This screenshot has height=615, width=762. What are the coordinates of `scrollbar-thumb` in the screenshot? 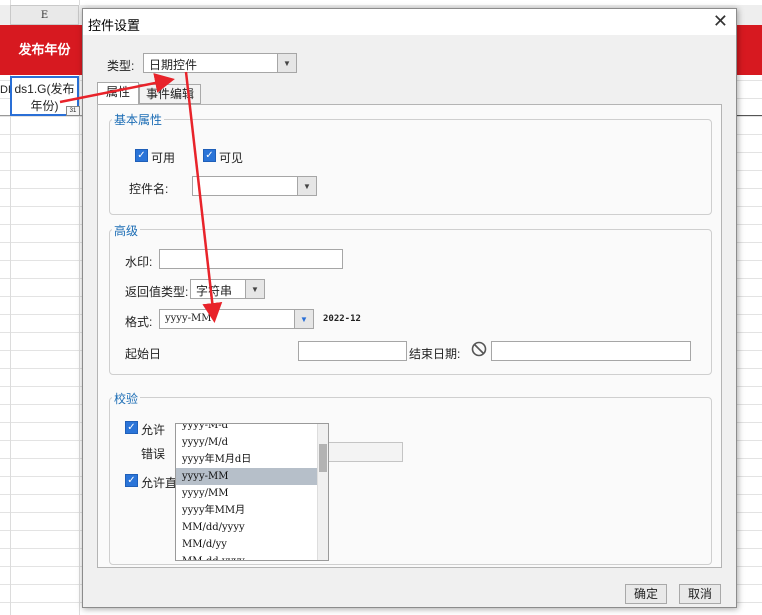 It's located at (323, 458).